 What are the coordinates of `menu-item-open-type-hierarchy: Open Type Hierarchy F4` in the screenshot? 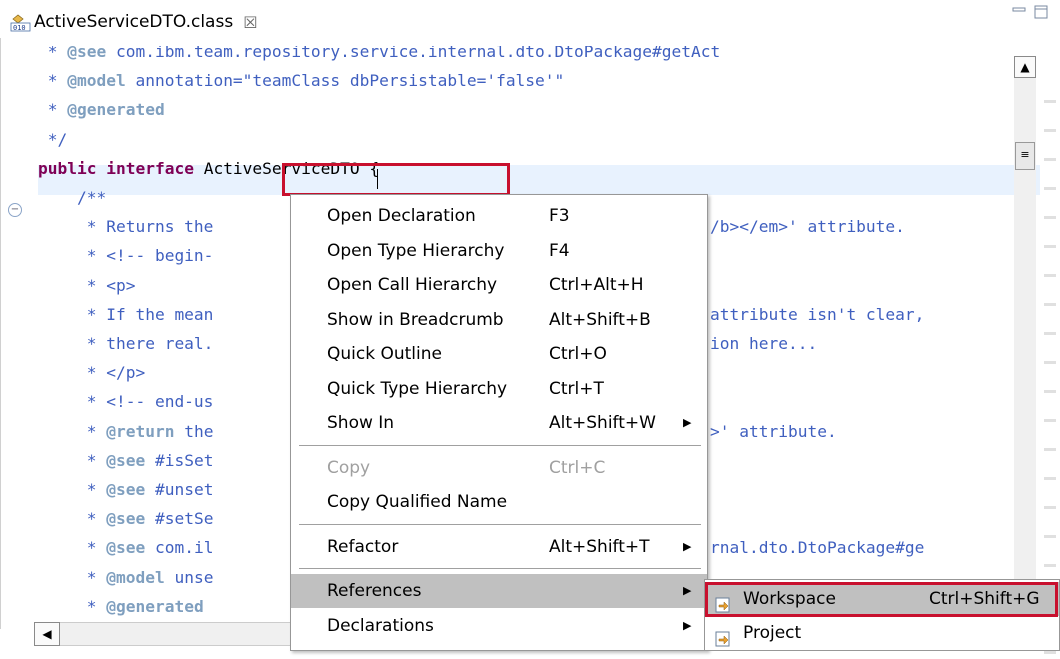 It's located at (499, 251).